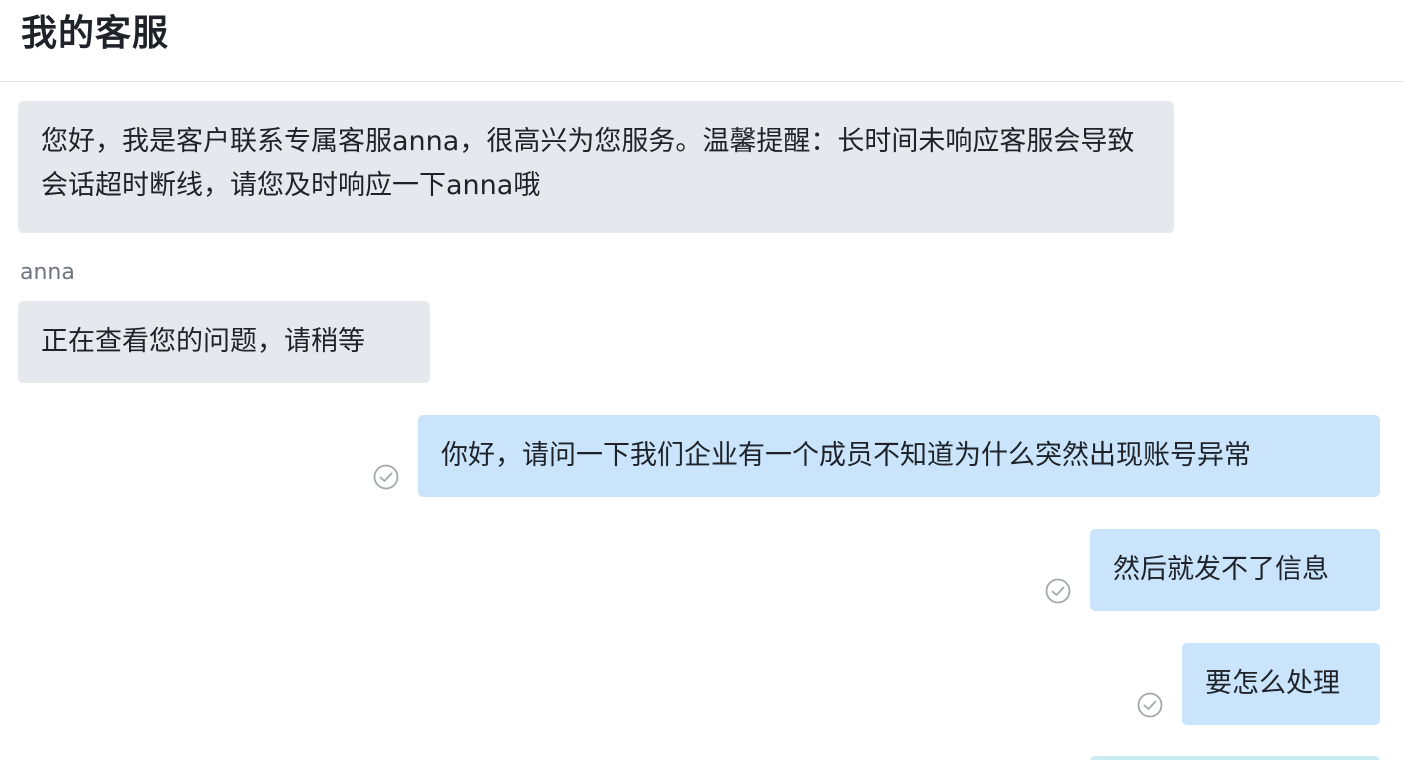 The width and height of the screenshot is (1404, 760). Describe the element at coordinates (1235, 758) in the screenshot. I see `user-message-bubble-partial` at that location.